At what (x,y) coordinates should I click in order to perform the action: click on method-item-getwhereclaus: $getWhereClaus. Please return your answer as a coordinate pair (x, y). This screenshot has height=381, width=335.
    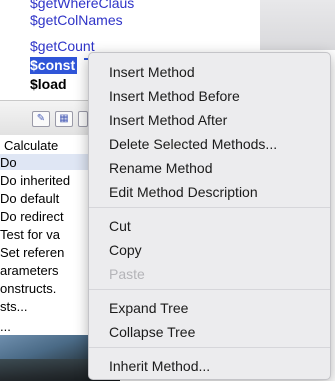
    Looking at the image, I should click on (82, 6).